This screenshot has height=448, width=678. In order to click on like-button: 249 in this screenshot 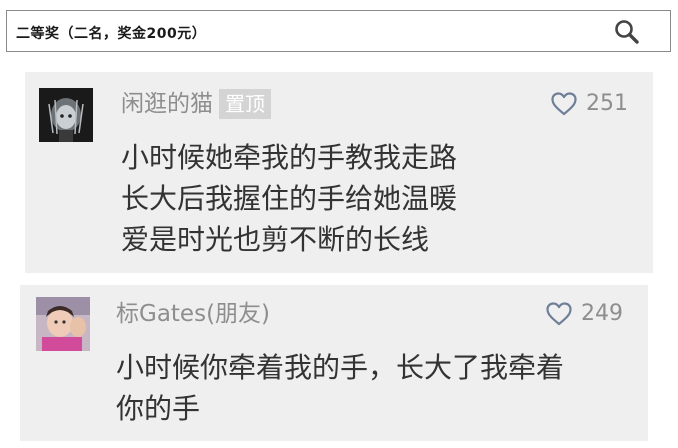, I will do `click(584, 314)`.